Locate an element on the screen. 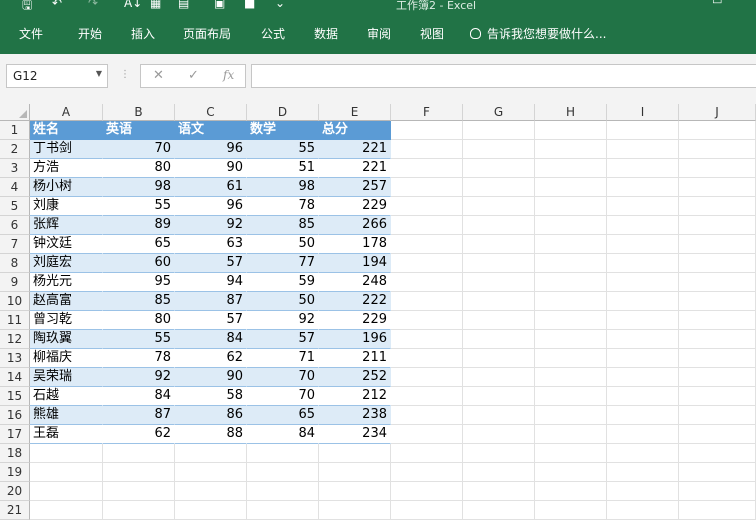  insert-function-icon: fx is located at coordinates (228, 75).